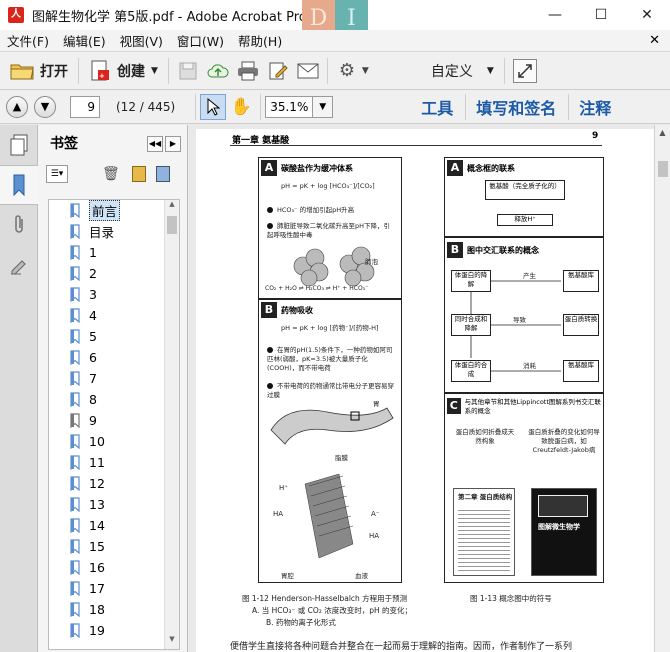 The width and height of the screenshot is (670, 652). What do you see at coordinates (97, 567) in the screenshot?
I see `bookmark-label: 16` at bounding box center [97, 567].